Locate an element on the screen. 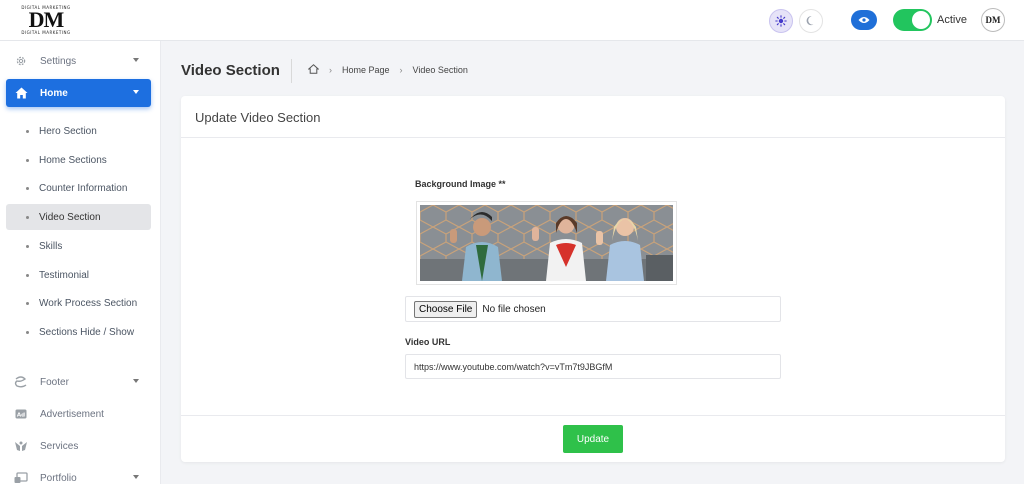 The image size is (1024, 484). subitem-label: Counter Information is located at coordinates (83, 188).